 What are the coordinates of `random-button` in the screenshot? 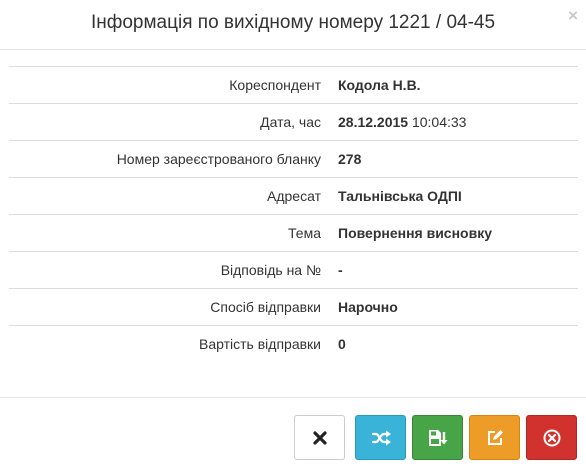 It's located at (380, 437).